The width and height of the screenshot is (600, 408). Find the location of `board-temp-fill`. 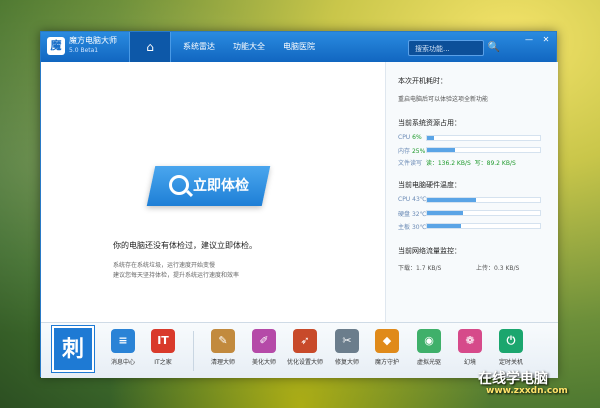

board-temp-fill is located at coordinates (444, 226).